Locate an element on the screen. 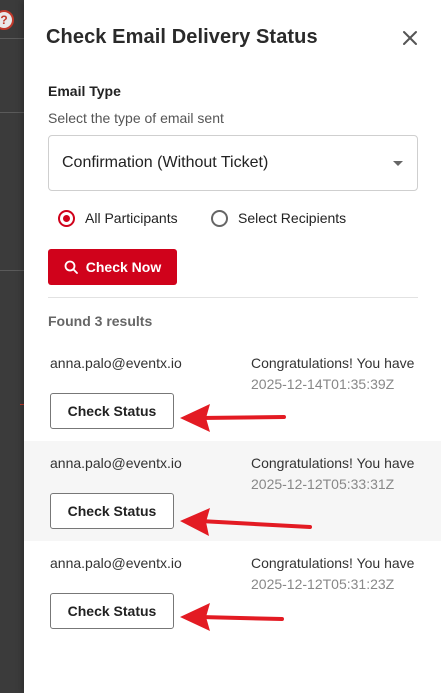 This screenshot has width=441, height=693. radio-all-participants: All Participants is located at coordinates (118, 218).